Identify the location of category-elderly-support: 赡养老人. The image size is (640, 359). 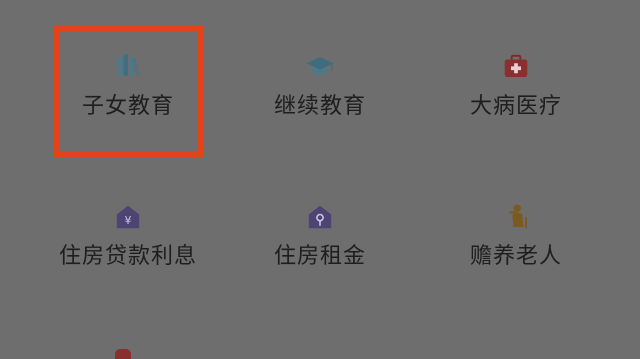
(516, 210).